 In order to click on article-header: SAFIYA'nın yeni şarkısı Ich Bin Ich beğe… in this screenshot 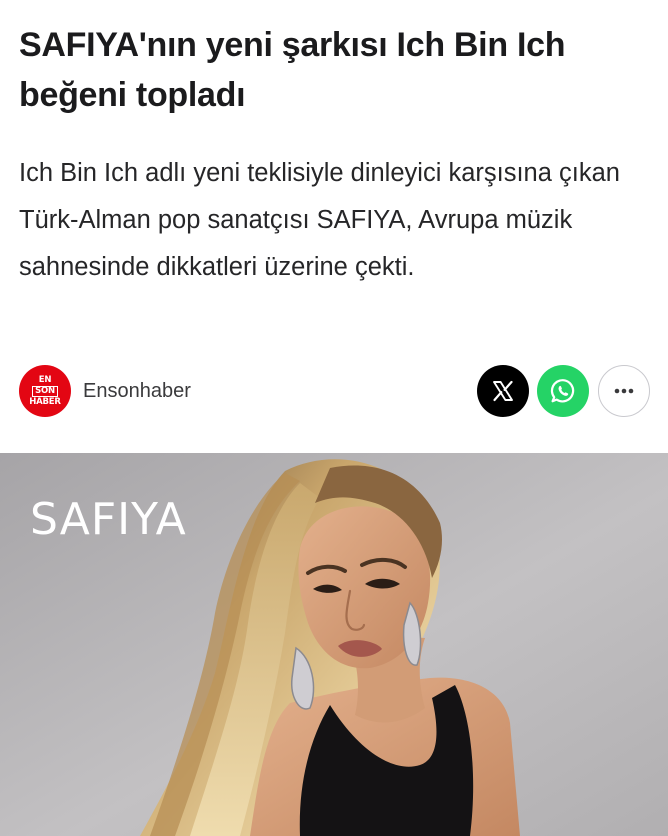, I will do `click(334, 70)`.